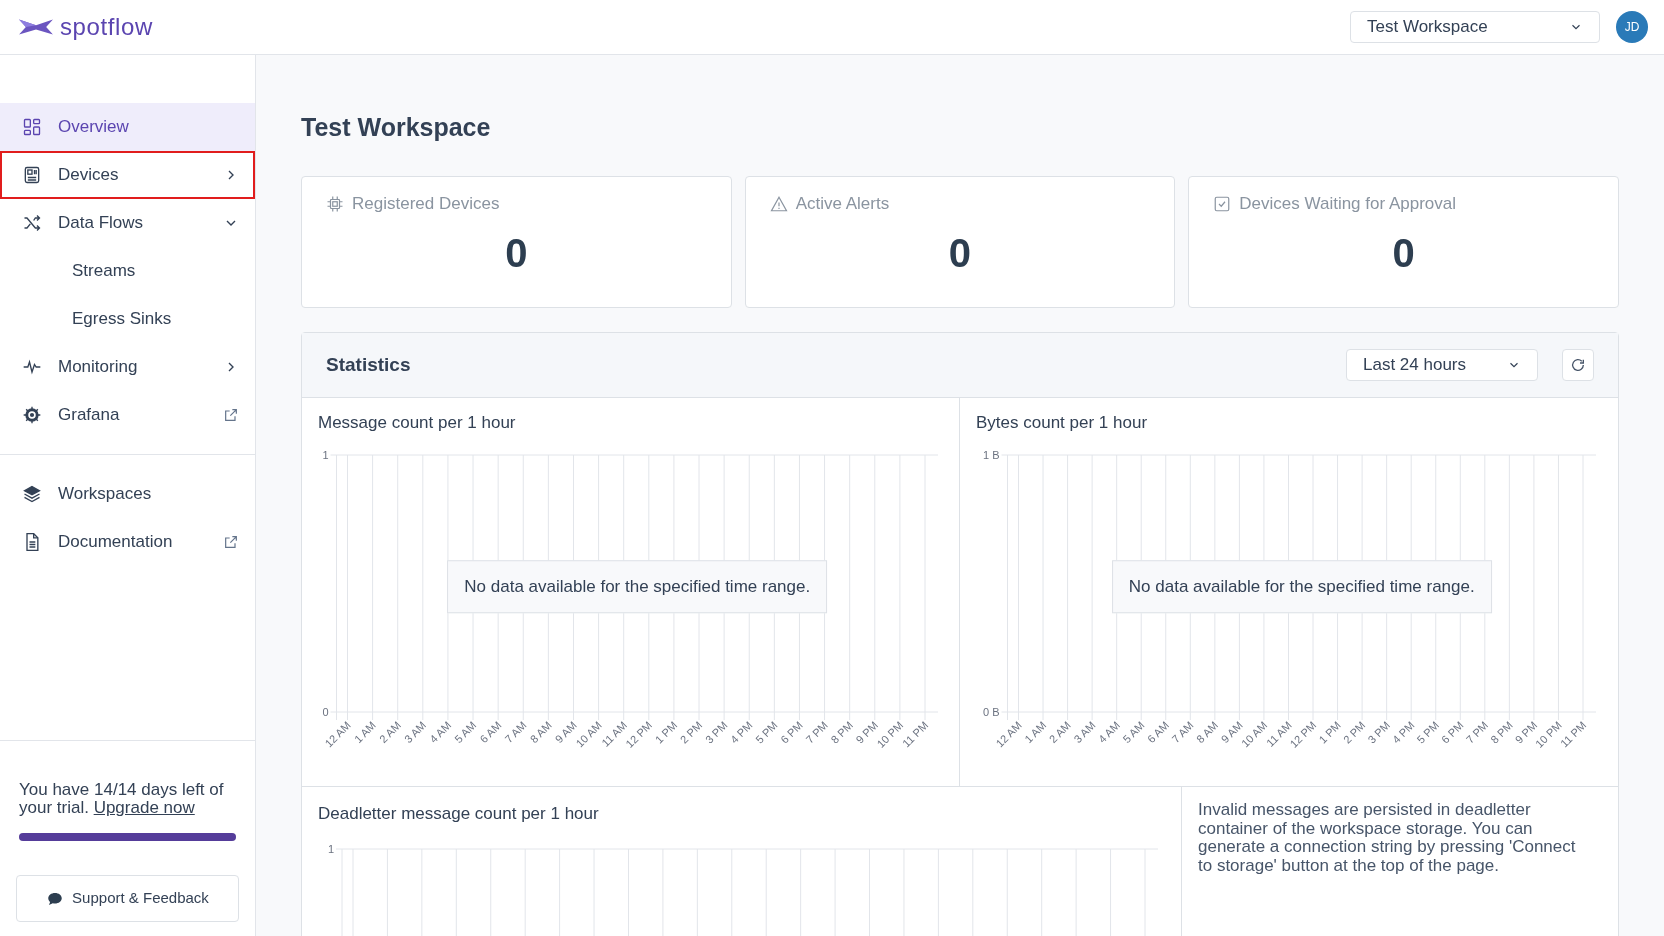  I want to click on axis-label: 4 PM, so click(741, 732).